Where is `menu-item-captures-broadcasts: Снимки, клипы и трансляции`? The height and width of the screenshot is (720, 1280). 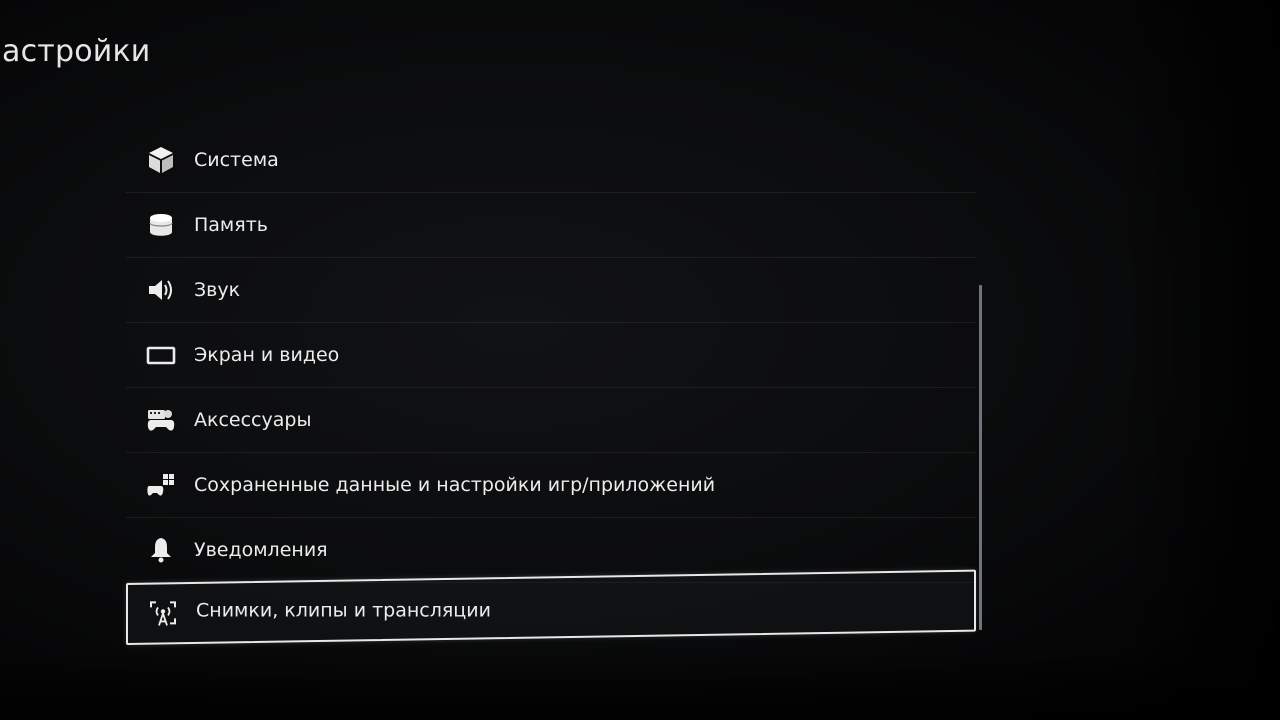
menu-item-captures-broadcasts: Снимки, клипы и трансляции is located at coordinates (551, 607).